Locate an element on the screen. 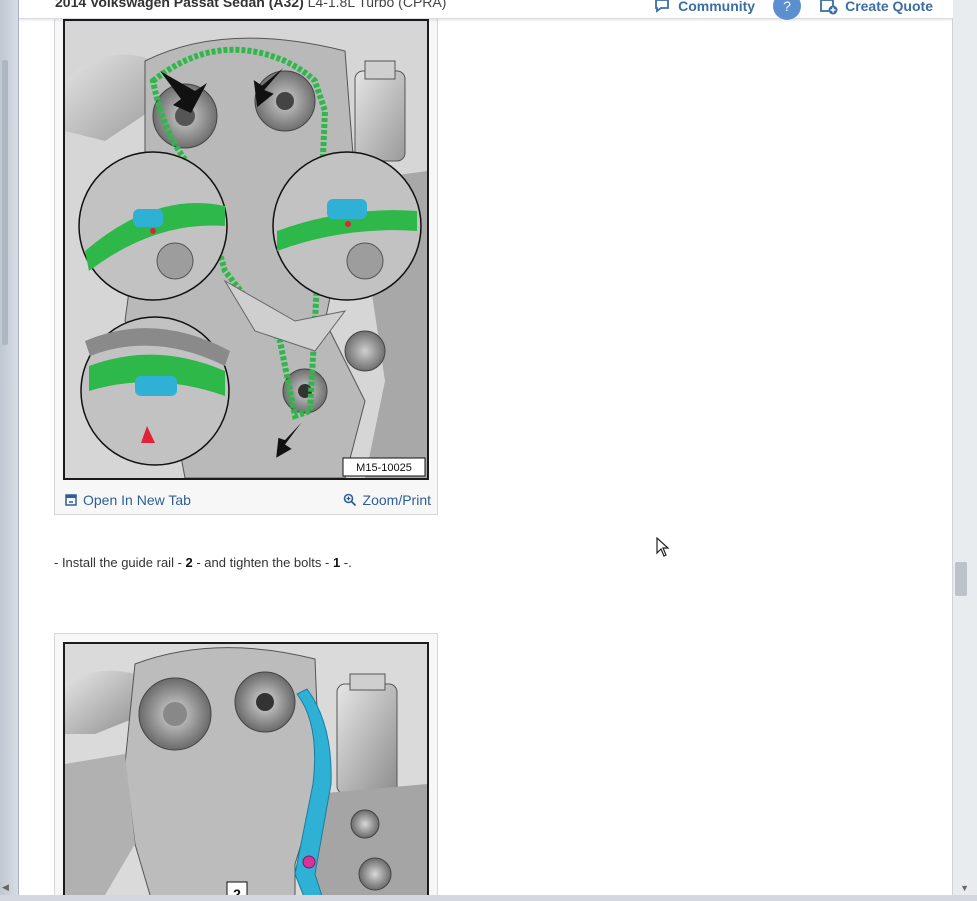  callout-2-label: 2 is located at coordinates (237, 890).